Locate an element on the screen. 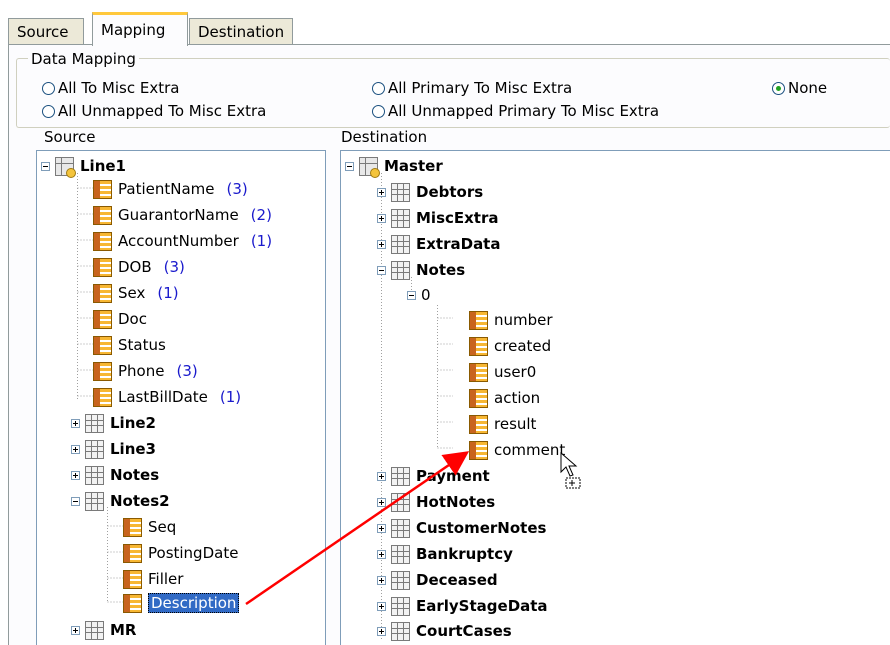 Image resolution: width=890 pixels, height=645 pixels. tree-node-extradata: ExtraData is located at coordinates (438, 244).